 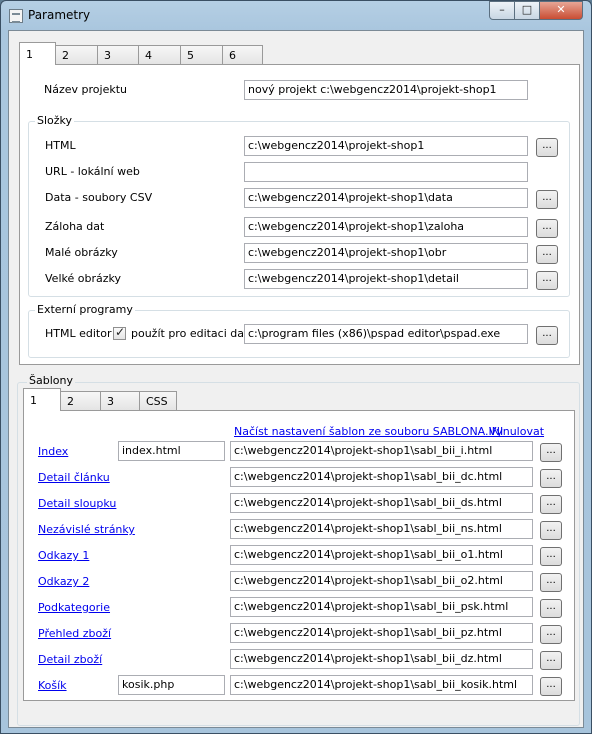 I want to click on small-images-input: c:\webgencz2014\projekt-shop1\obr, so click(x=386, y=253).